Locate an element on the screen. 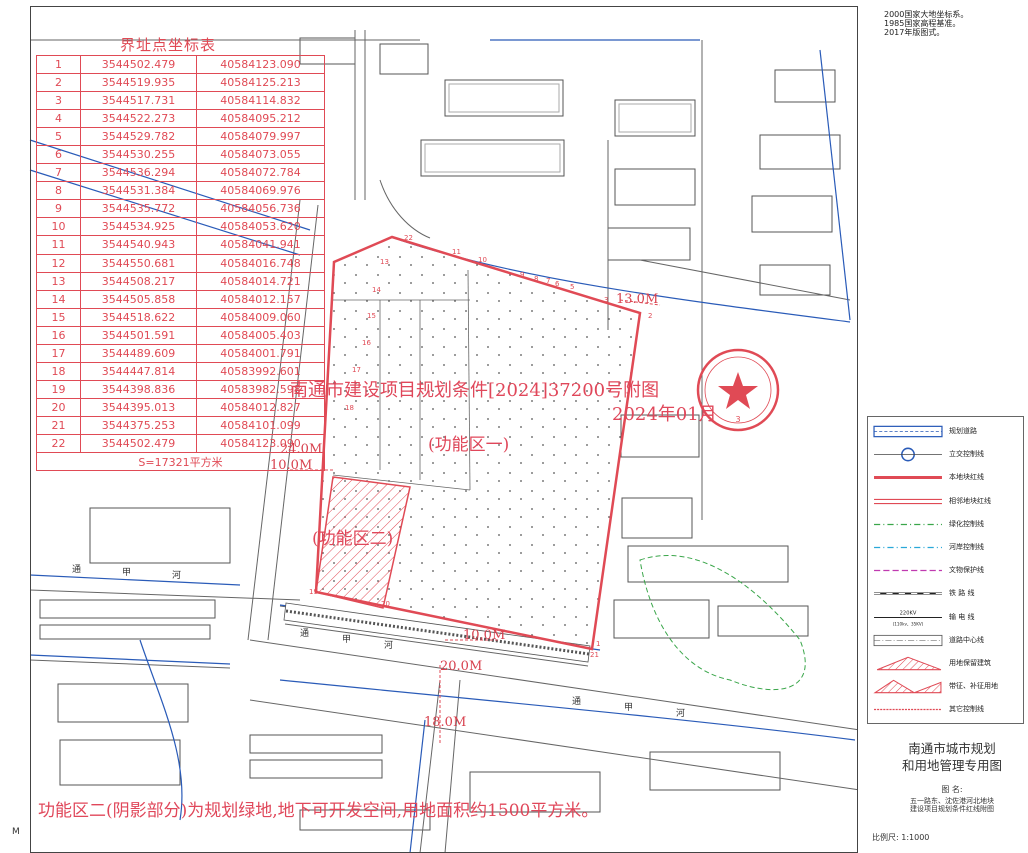  note-line: 1985国家高程基准。 is located at coordinates (922, 23).